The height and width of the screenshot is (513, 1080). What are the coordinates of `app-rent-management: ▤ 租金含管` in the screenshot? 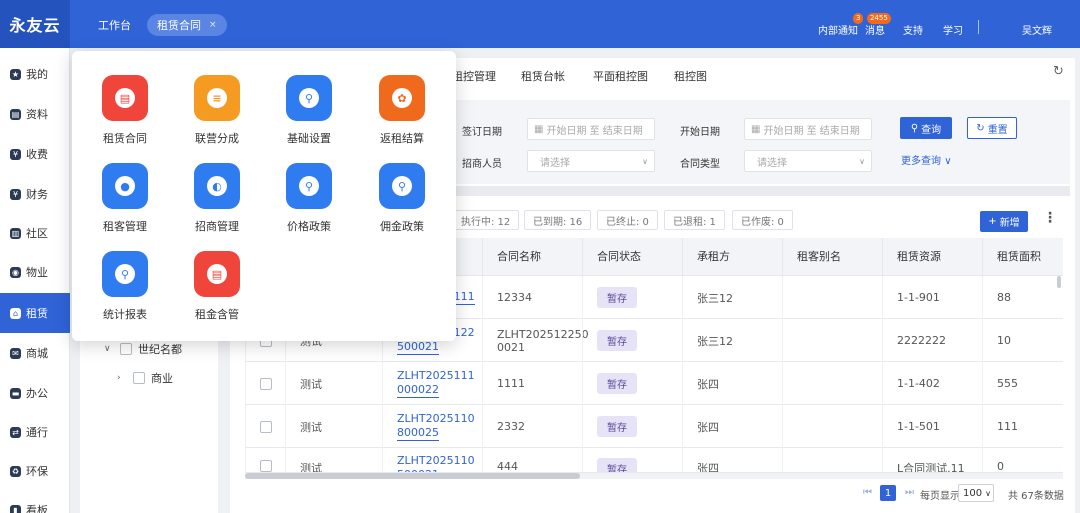 It's located at (217, 286).